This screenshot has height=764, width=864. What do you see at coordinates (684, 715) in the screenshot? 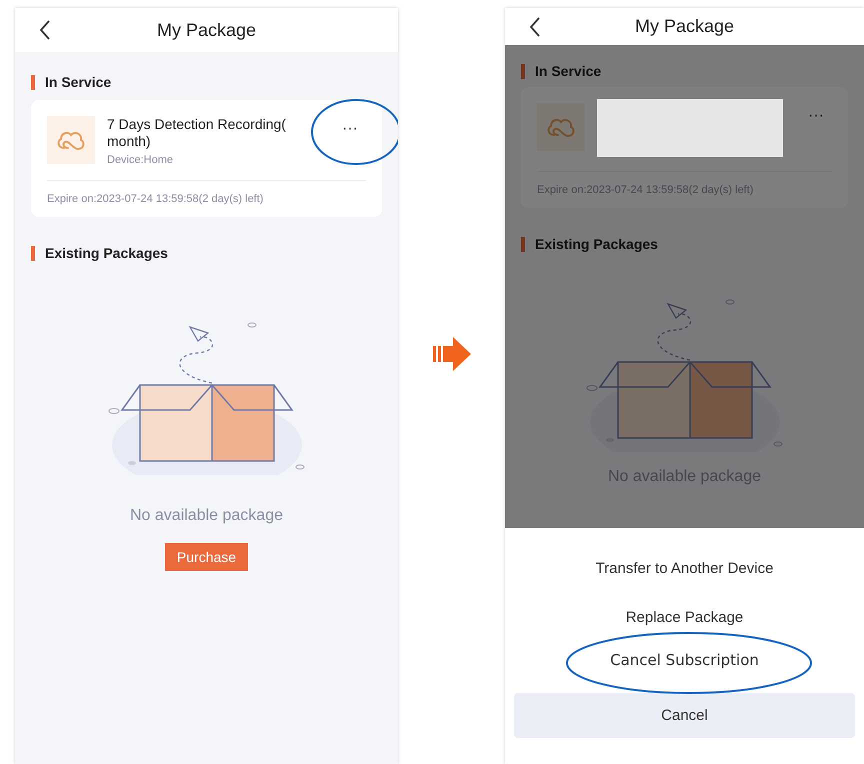
I see `cancel-button: Cancel` at bounding box center [684, 715].